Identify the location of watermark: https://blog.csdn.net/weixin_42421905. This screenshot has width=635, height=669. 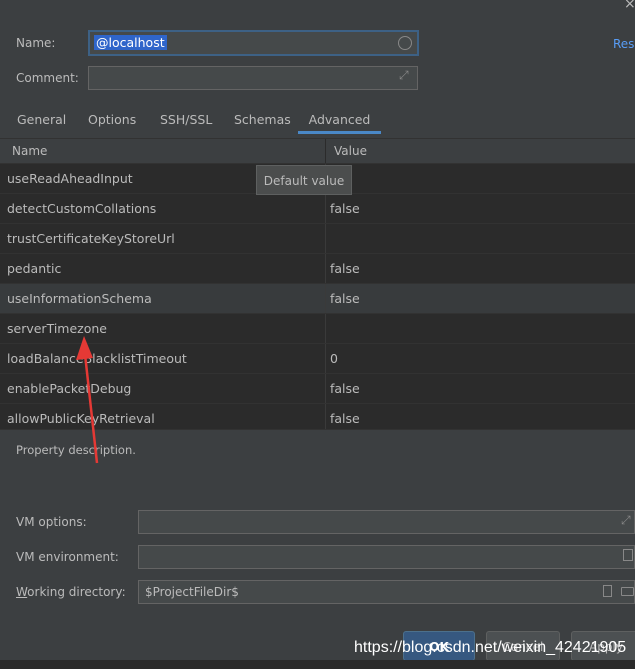
(490, 647).